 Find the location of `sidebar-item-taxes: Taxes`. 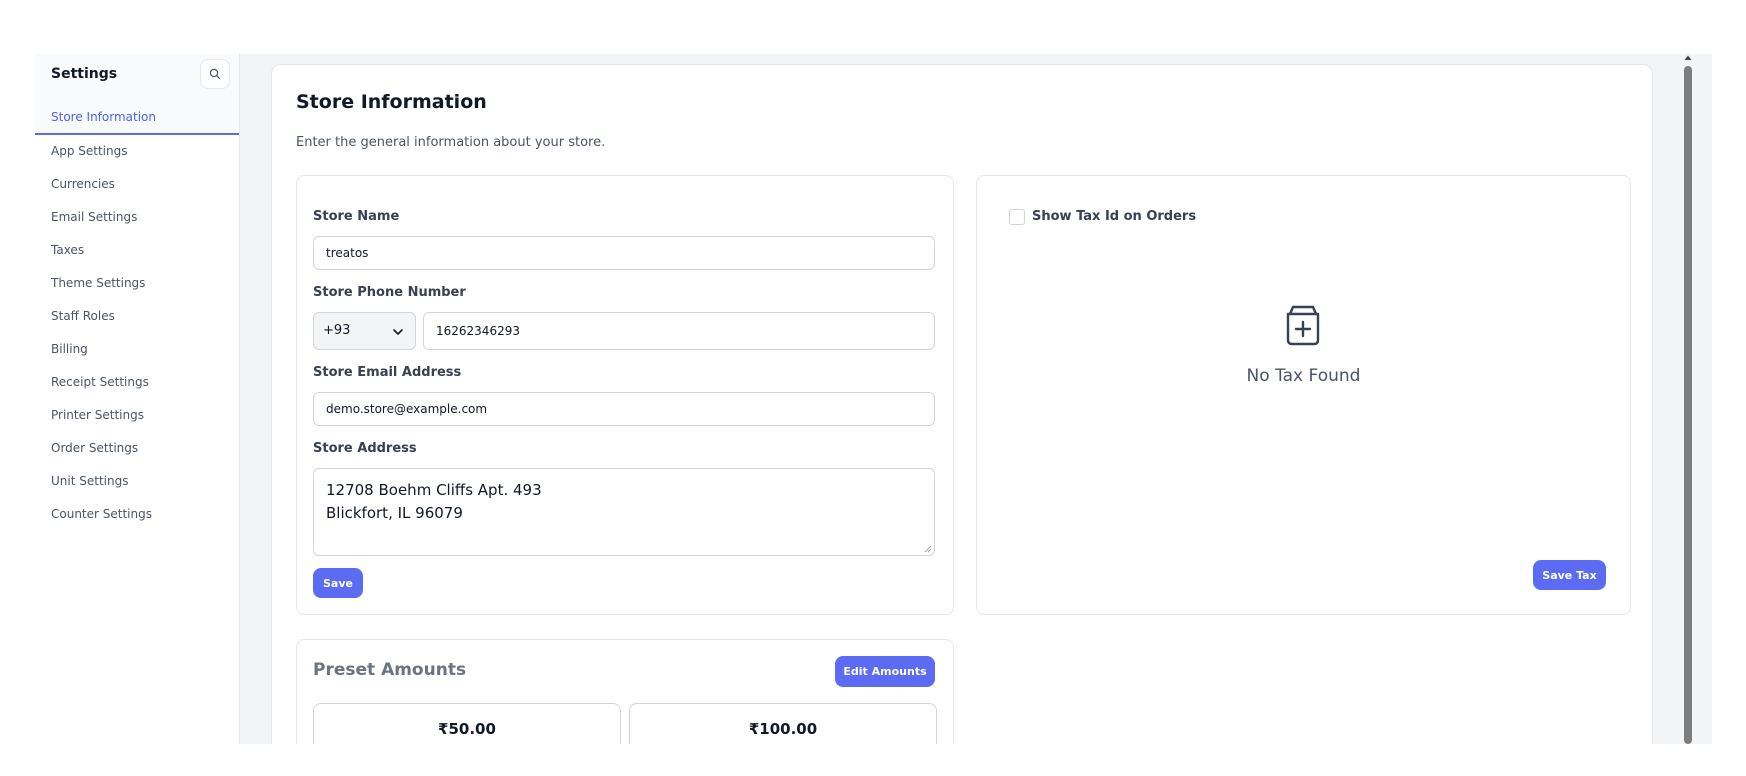

sidebar-item-taxes: Taxes is located at coordinates (137, 250).